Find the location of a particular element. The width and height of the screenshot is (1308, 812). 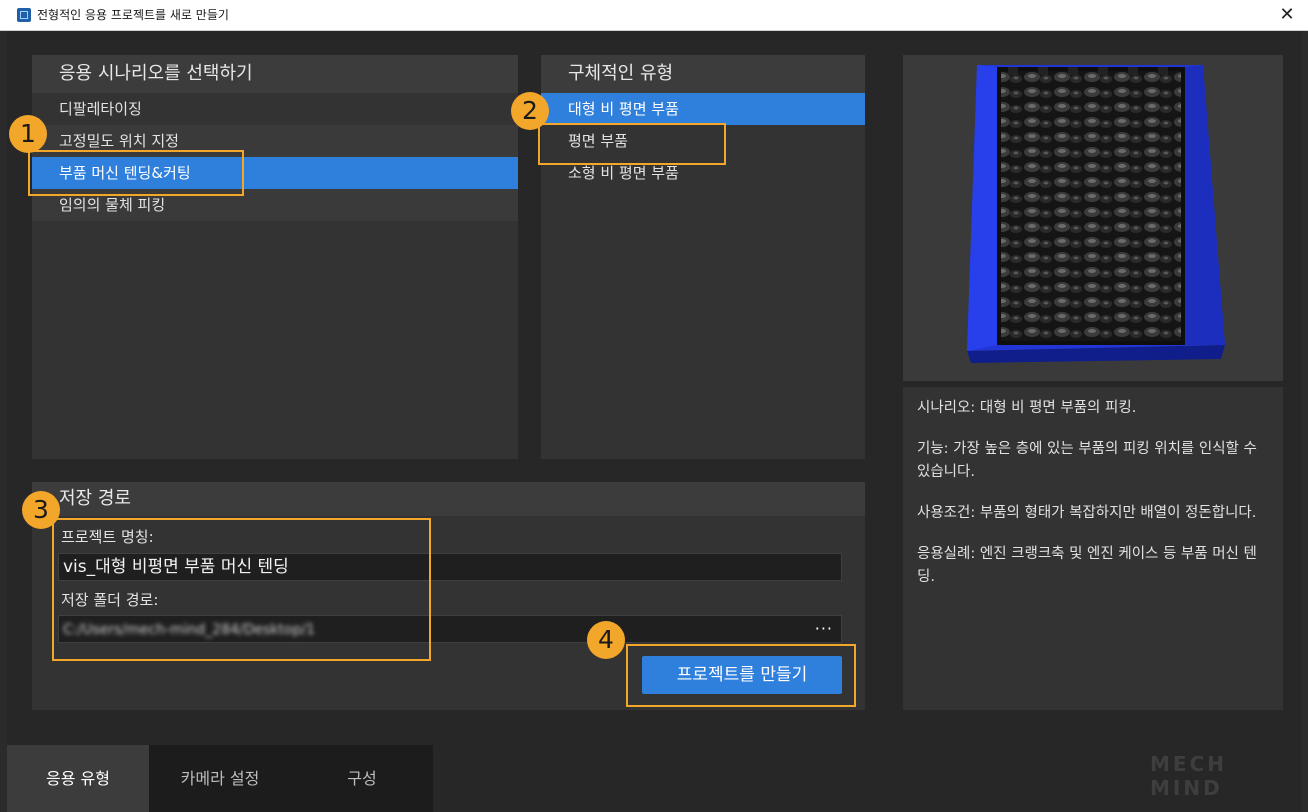

scenario-item-high-precision: 고정밀도 위치 지정 is located at coordinates (275, 141).